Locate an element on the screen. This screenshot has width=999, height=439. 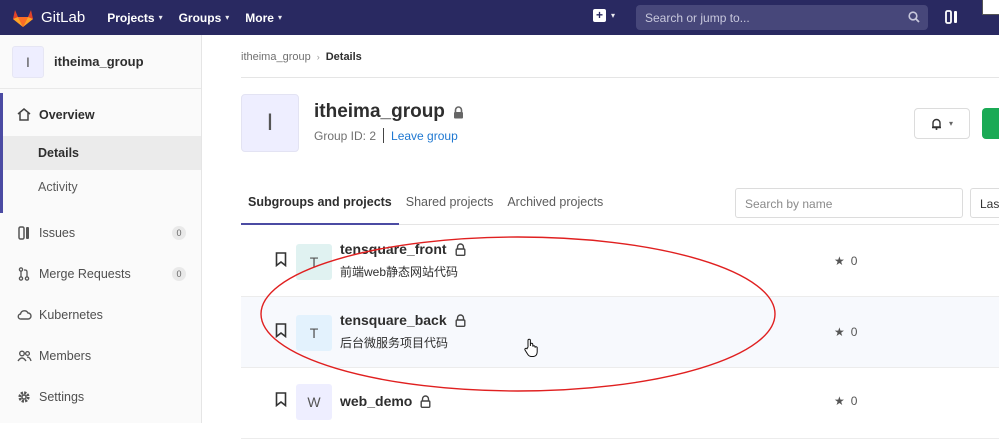
filter-by-name-input: Search by name is located at coordinates (849, 203).